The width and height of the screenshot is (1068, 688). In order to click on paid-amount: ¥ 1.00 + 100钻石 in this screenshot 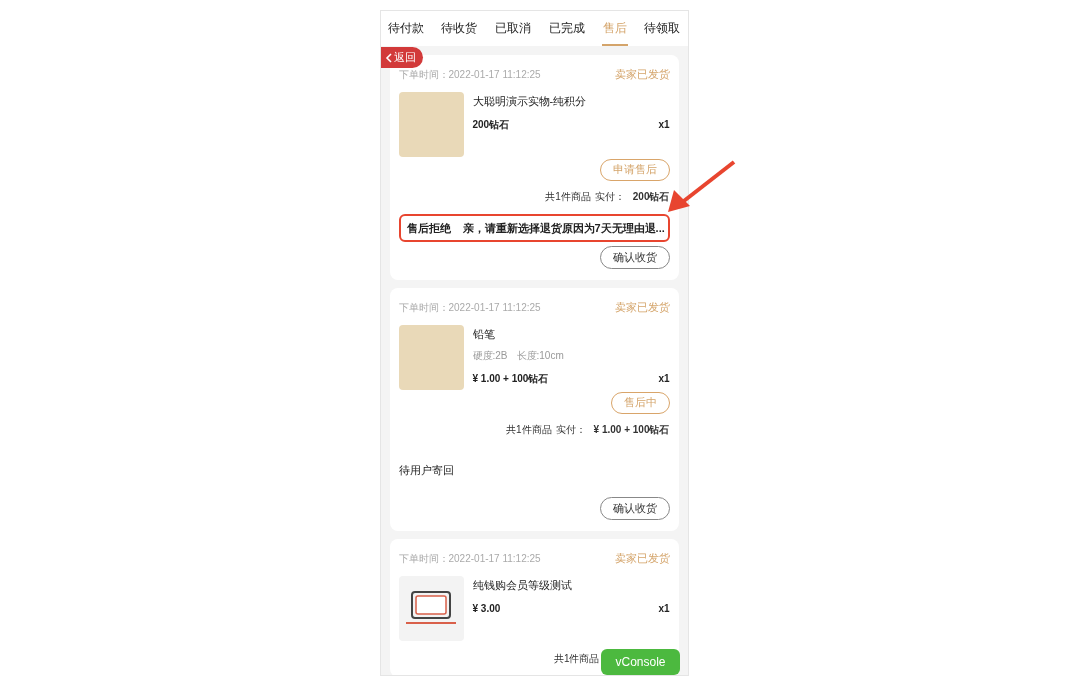, I will do `click(631, 429)`.